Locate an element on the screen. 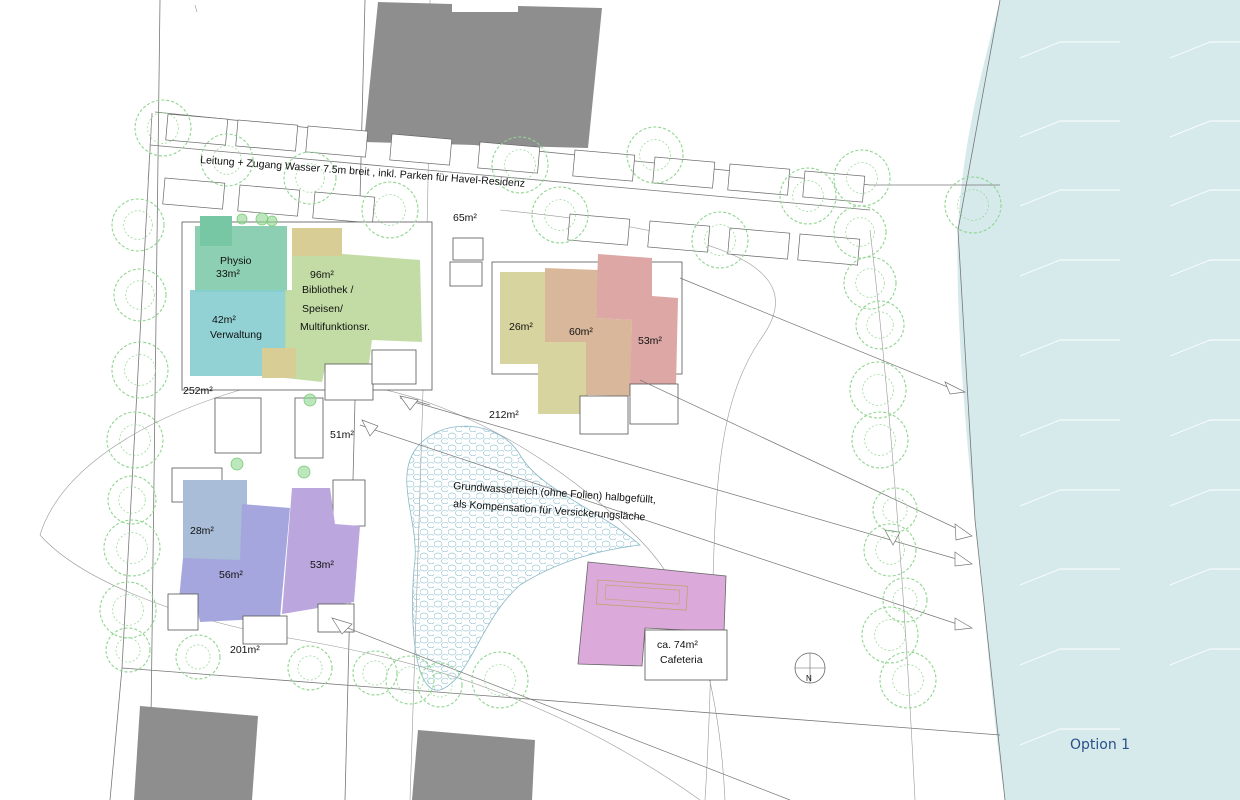 The width and height of the screenshot is (1240, 800). area-51-label: 51m² is located at coordinates (342, 435).